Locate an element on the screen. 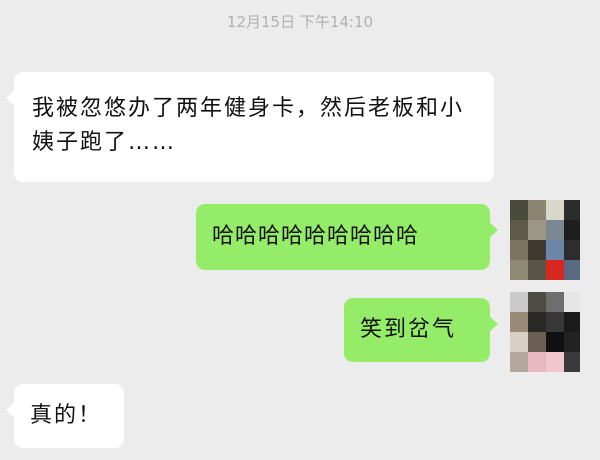 This screenshot has width=600, height=460. message-bubble-outgoing: 哈哈哈哈哈哈哈哈哈 is located at coordinates (347, 237).